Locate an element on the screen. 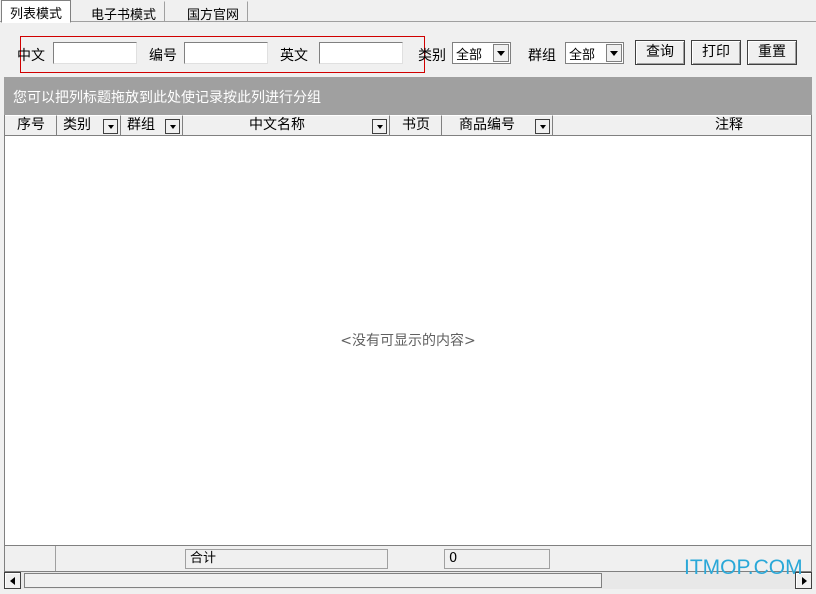  column-header-category: 类别 is located at coordinates (89, 125).